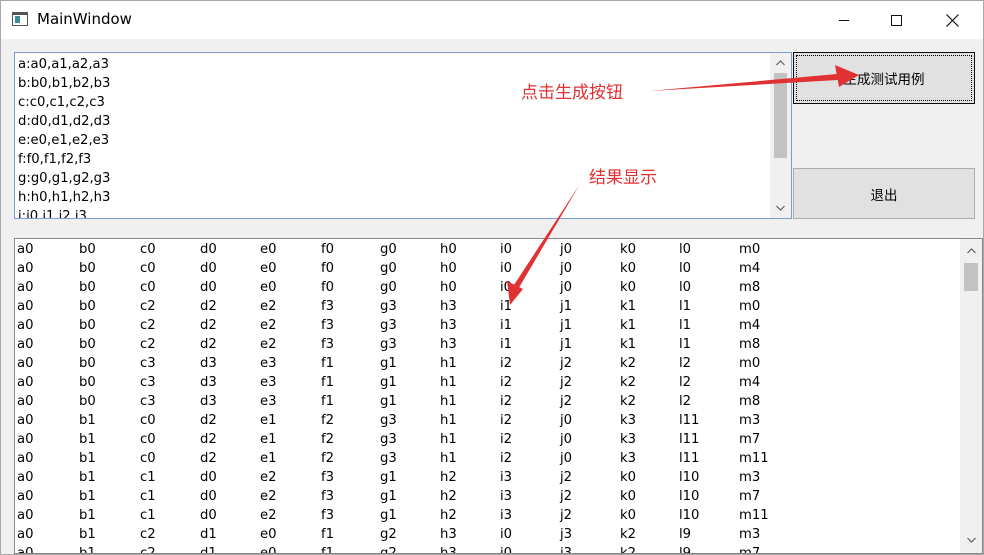 This screenshot has width=984, height=555. What do you see at coordinates (328, 344) in the screenshot?
I see `result-cell: f3` at bounding box center [328, 344].